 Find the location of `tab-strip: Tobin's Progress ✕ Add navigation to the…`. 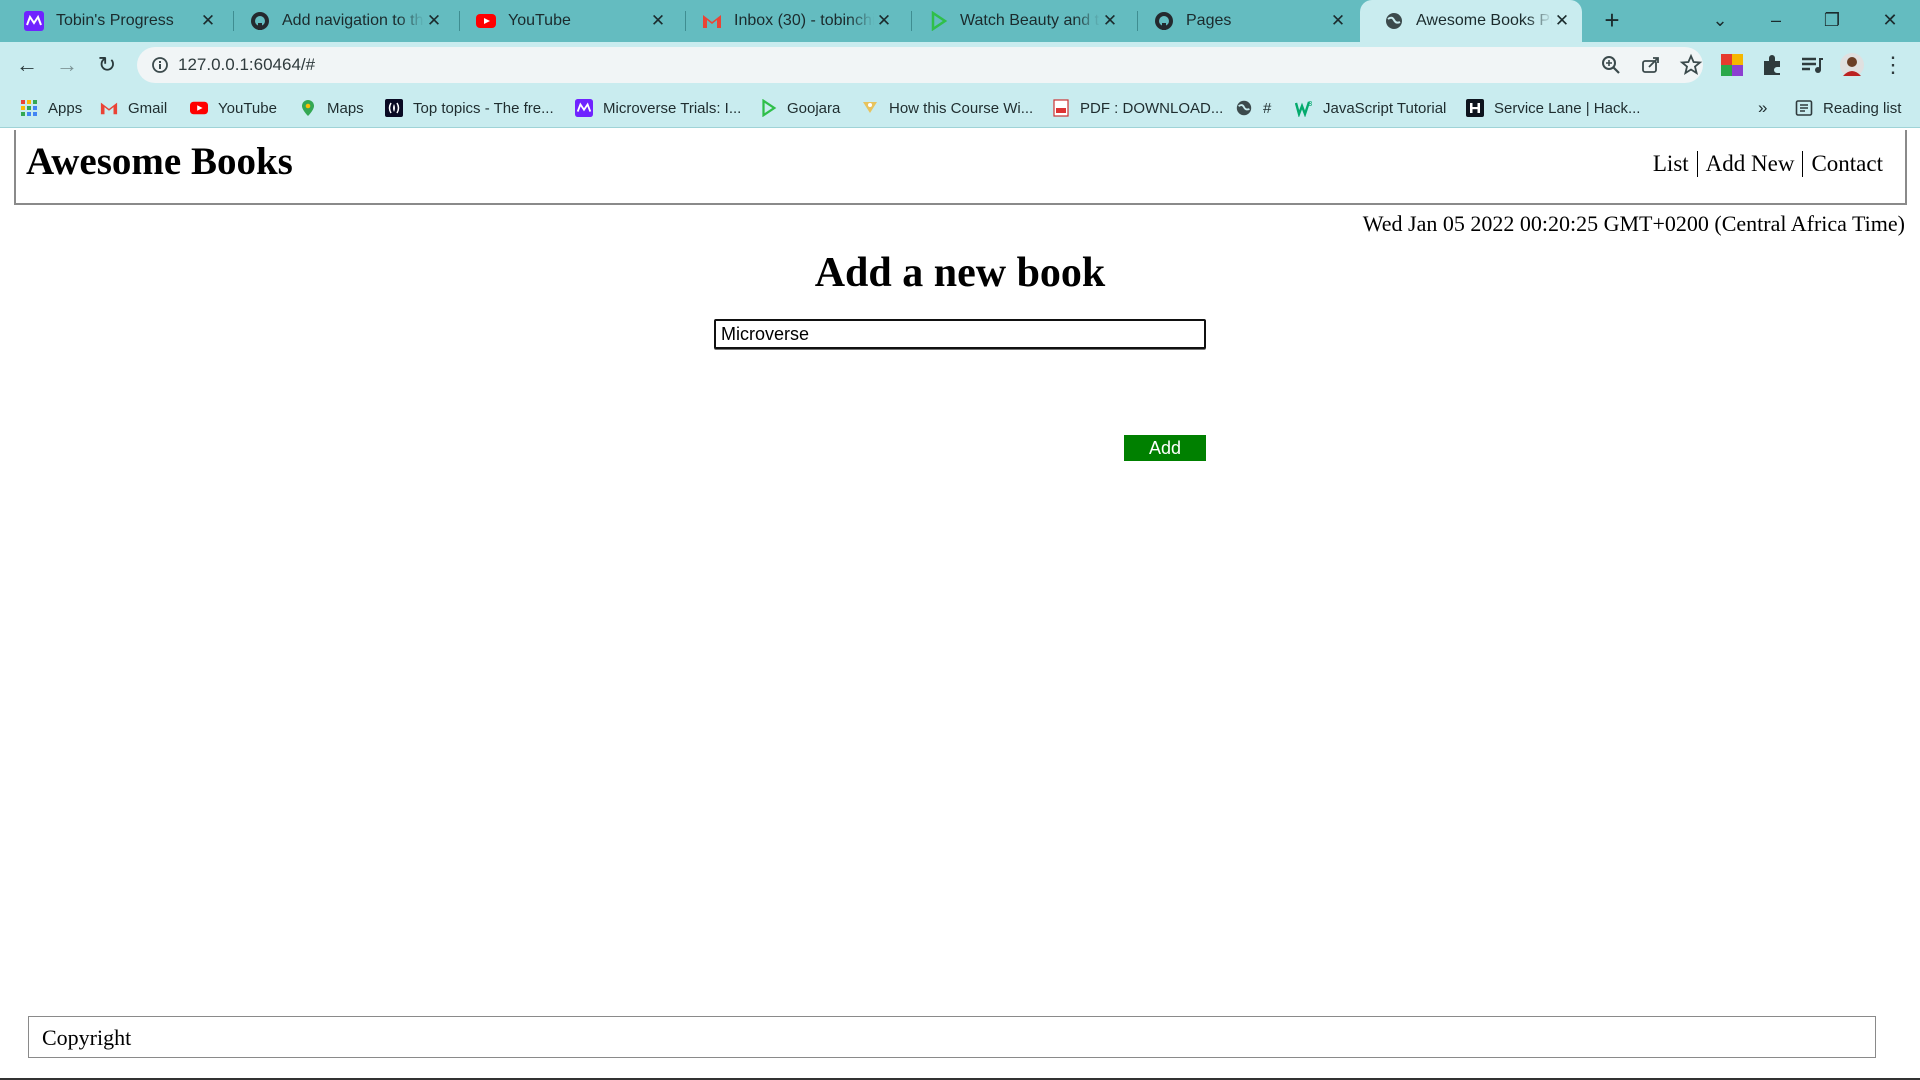

tab-strip: Tobin's Progress ✕ Add navigation to the… is located at coordinates (960, 21).